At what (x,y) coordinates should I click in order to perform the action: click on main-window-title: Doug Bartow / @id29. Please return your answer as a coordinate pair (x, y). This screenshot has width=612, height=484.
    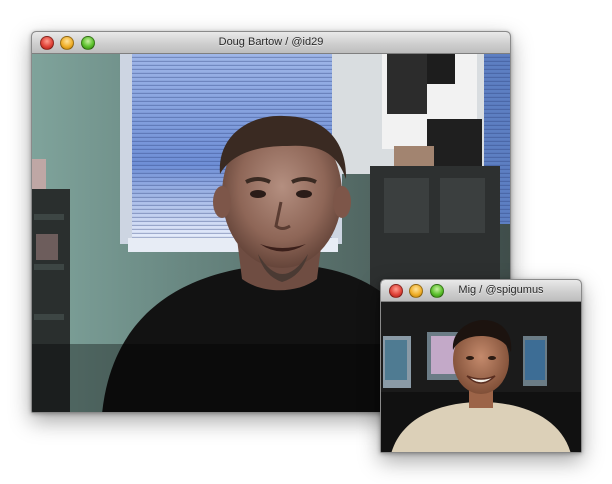
    Looking at the image, I should click on (271, 42).